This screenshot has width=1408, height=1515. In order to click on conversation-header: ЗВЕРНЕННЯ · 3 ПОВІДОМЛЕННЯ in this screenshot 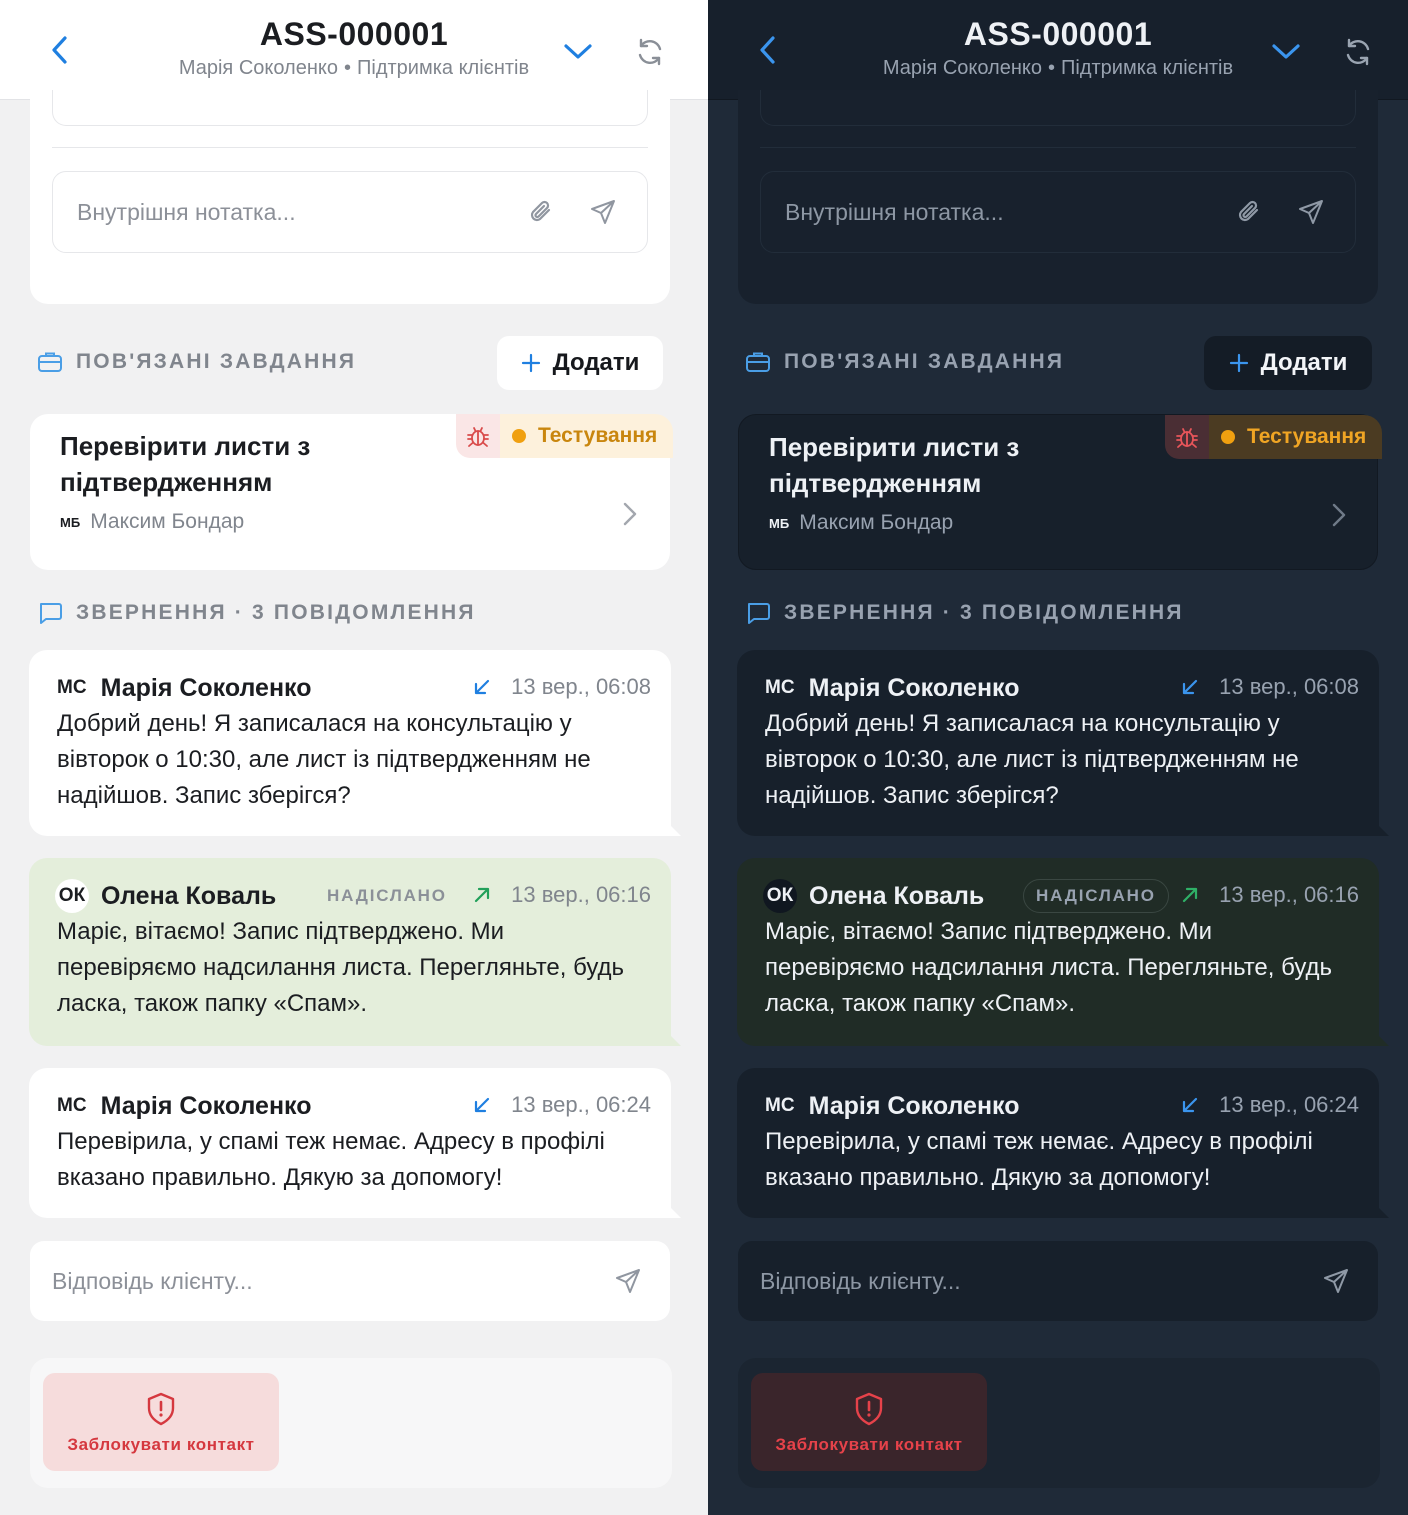, I will do `click(256, 613)`.